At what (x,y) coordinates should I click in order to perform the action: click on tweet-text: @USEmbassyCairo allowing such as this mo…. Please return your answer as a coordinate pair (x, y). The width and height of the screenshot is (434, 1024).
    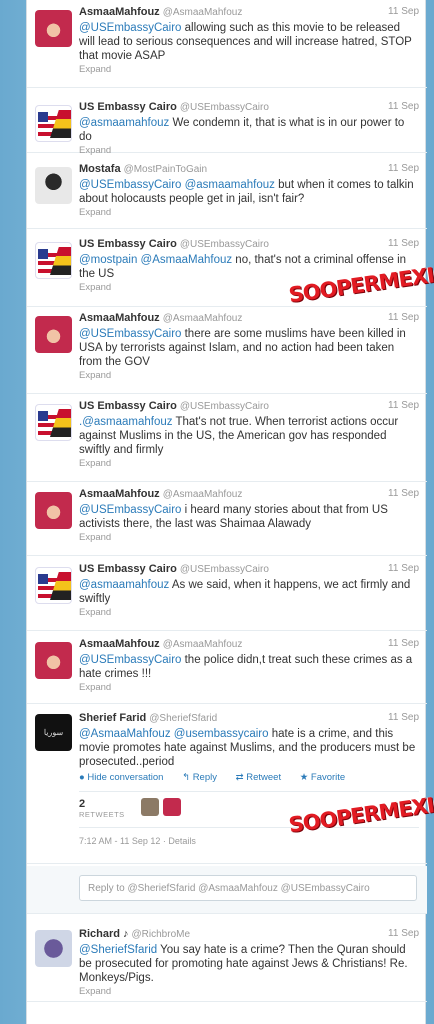
    Looking at the image, I should click on (245, 42).